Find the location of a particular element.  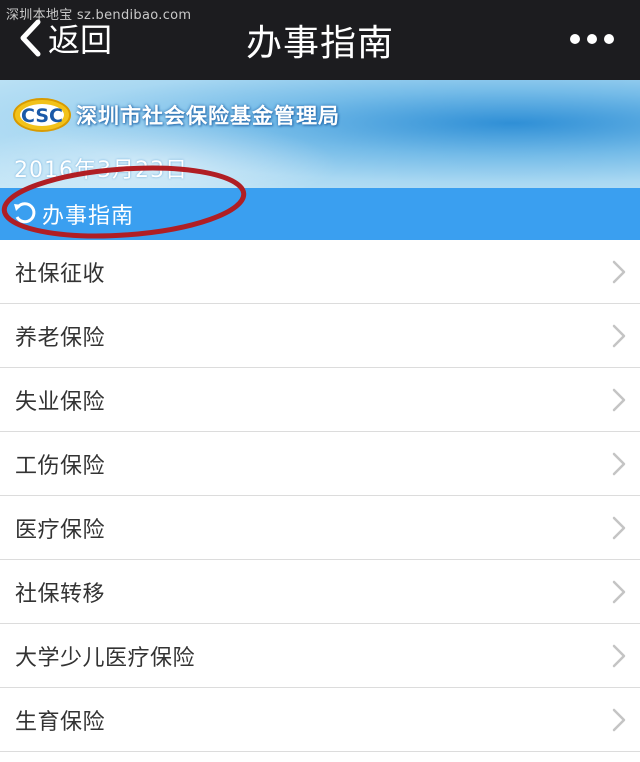

list-item-label: 大学少儿医疗保险 is located at coordinates (105, 658).